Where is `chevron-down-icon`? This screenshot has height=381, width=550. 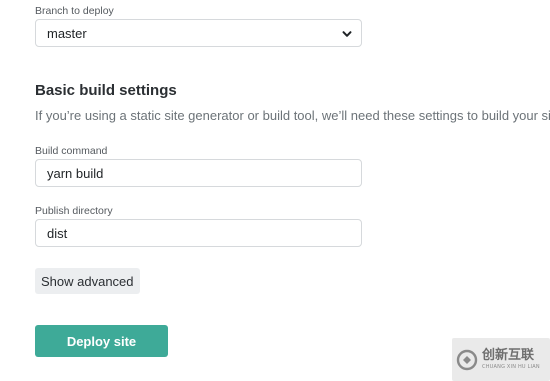
chevron-down-icon is located at coordinates (347, 34).